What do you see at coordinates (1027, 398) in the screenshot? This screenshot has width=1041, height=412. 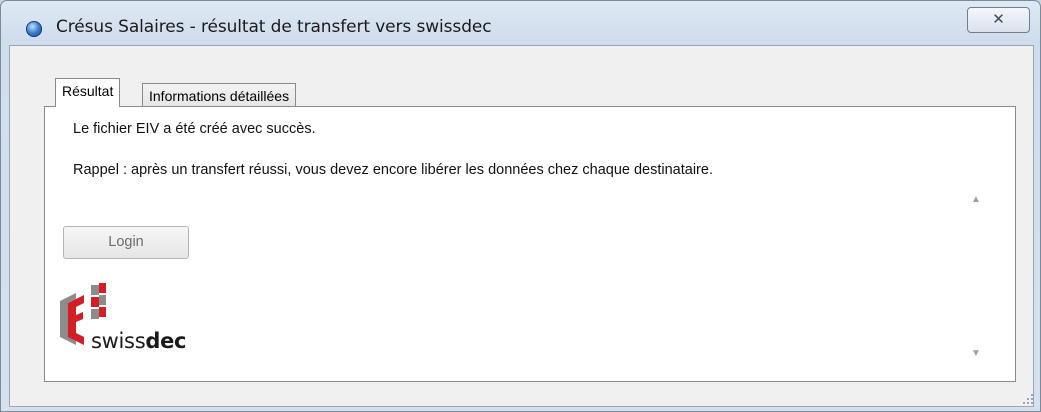 I see `resize-grip-icon` at bounding box center [1027, 398].